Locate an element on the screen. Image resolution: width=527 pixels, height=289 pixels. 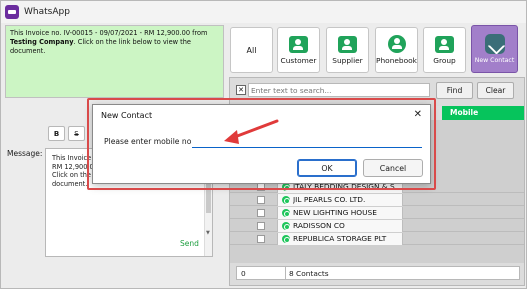
table-row: RADISSON CO is located at coordinates (377, 226).